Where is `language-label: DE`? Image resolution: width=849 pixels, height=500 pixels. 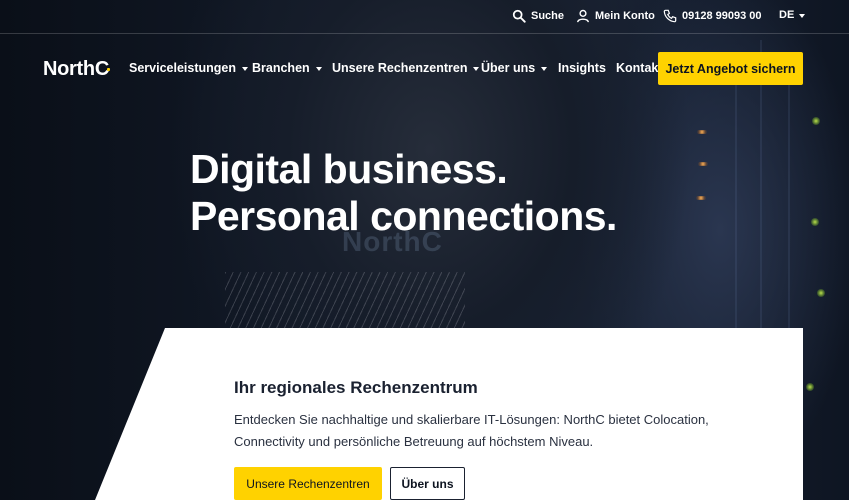 language-label: DE is located at coordinates (787, 15).